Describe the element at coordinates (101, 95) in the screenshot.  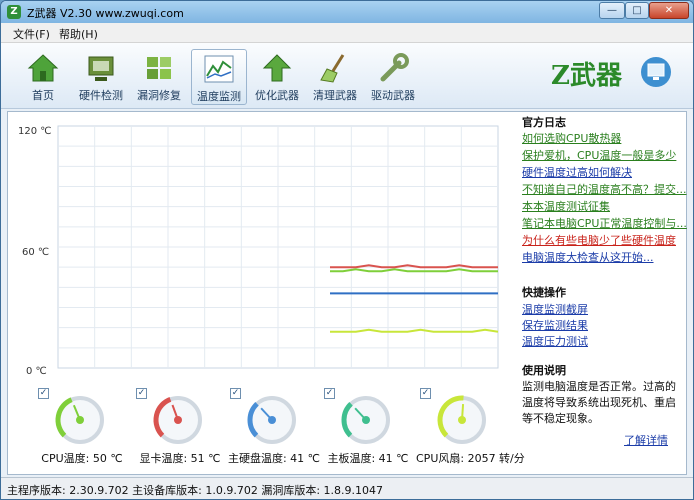
I see `tool-hardware-label: 硬件检测` at that location.